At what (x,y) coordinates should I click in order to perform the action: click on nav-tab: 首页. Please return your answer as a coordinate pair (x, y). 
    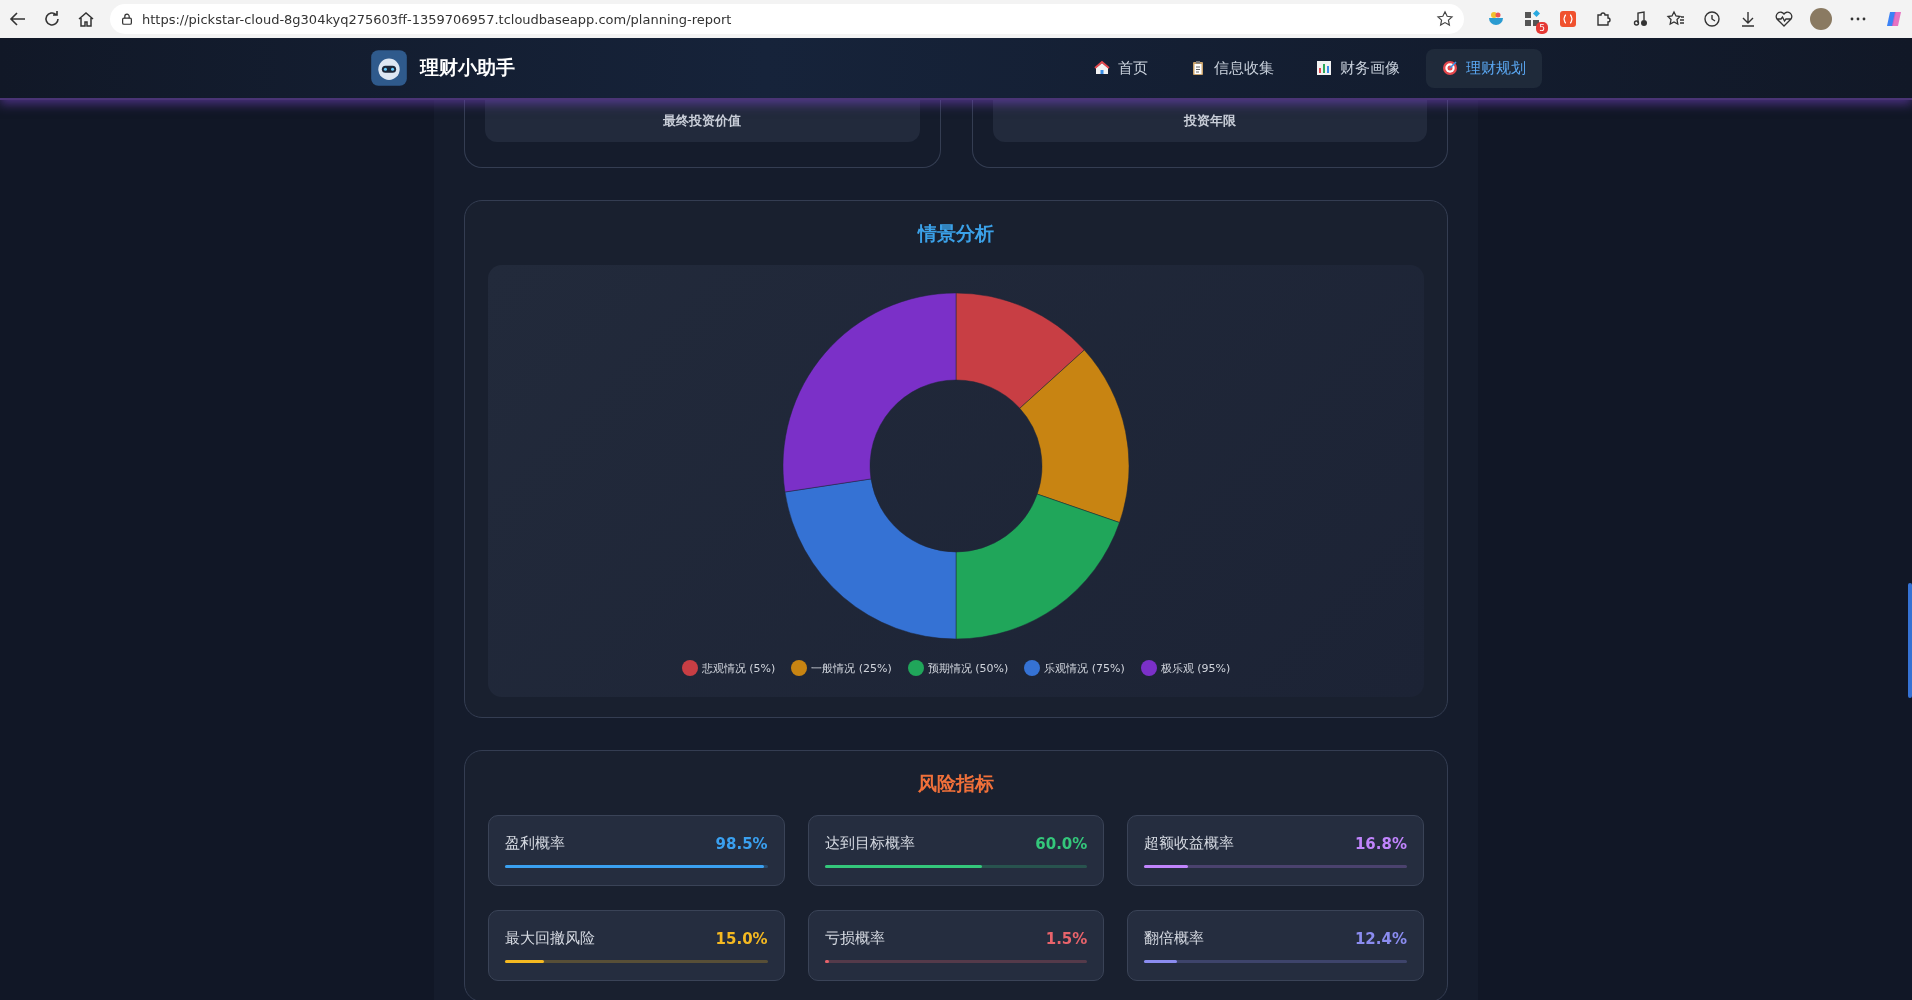
    Looking at the image, I should click on (1121, 68).